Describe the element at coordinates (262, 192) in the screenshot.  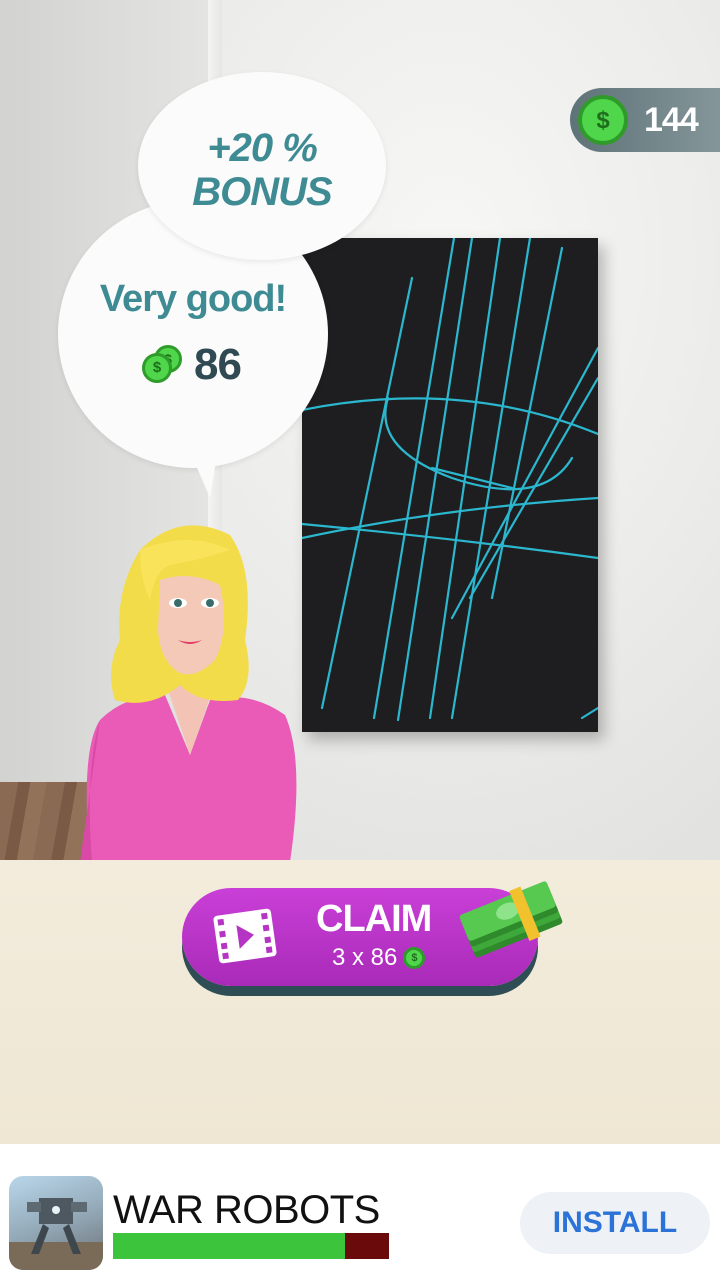
I see `bonus-label: BONUS` at that location.